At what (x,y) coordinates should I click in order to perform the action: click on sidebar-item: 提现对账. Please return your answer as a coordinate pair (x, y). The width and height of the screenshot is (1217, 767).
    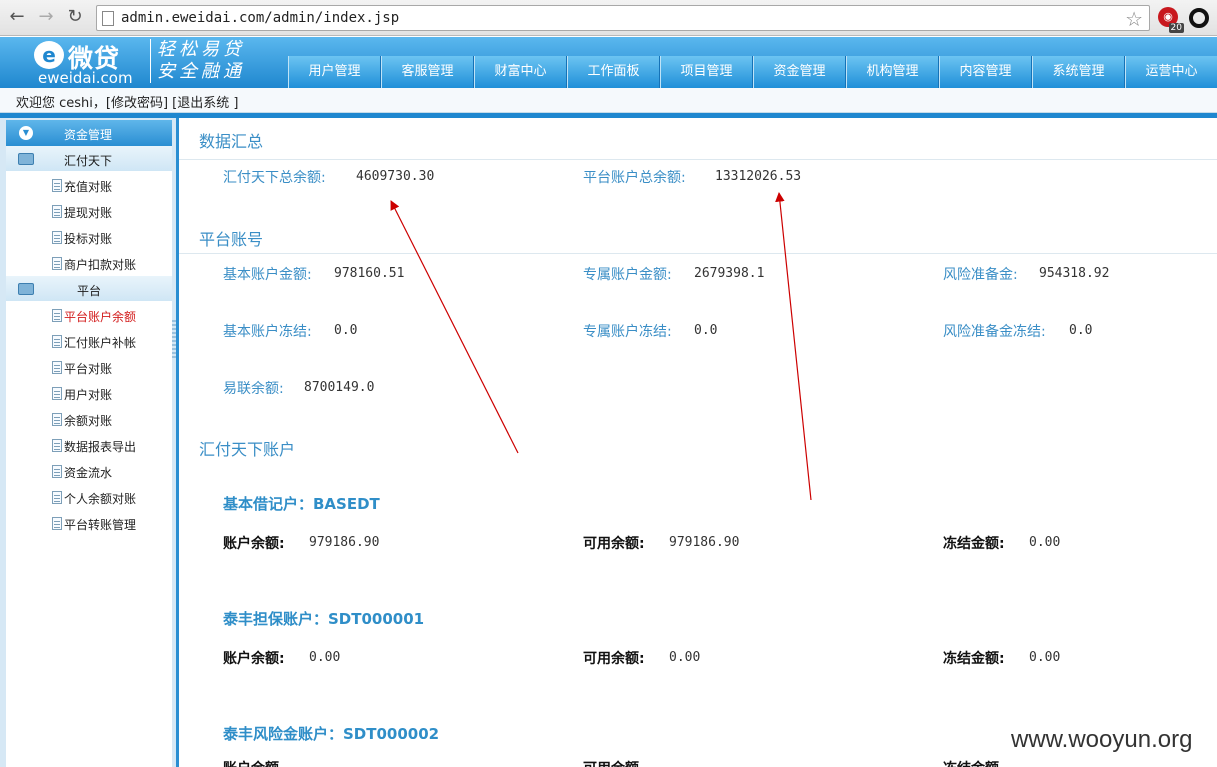
    Looking at the image, I should click on (89, 211).